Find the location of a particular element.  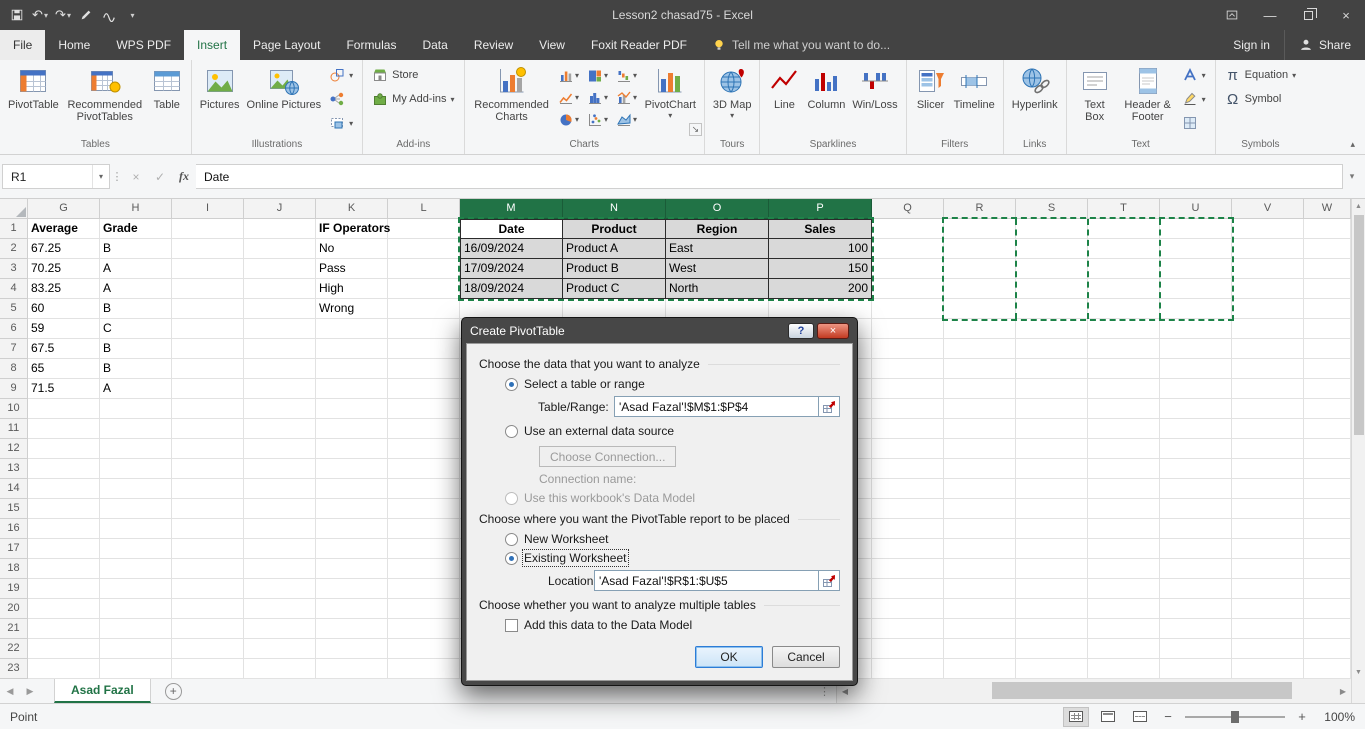

cell-V14 is located at coordinates (1268, 489).